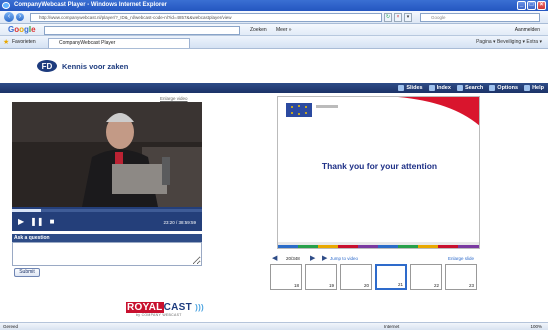  I want to click on enlarge-slide-link: Enlarge slide, so click(461, 258).